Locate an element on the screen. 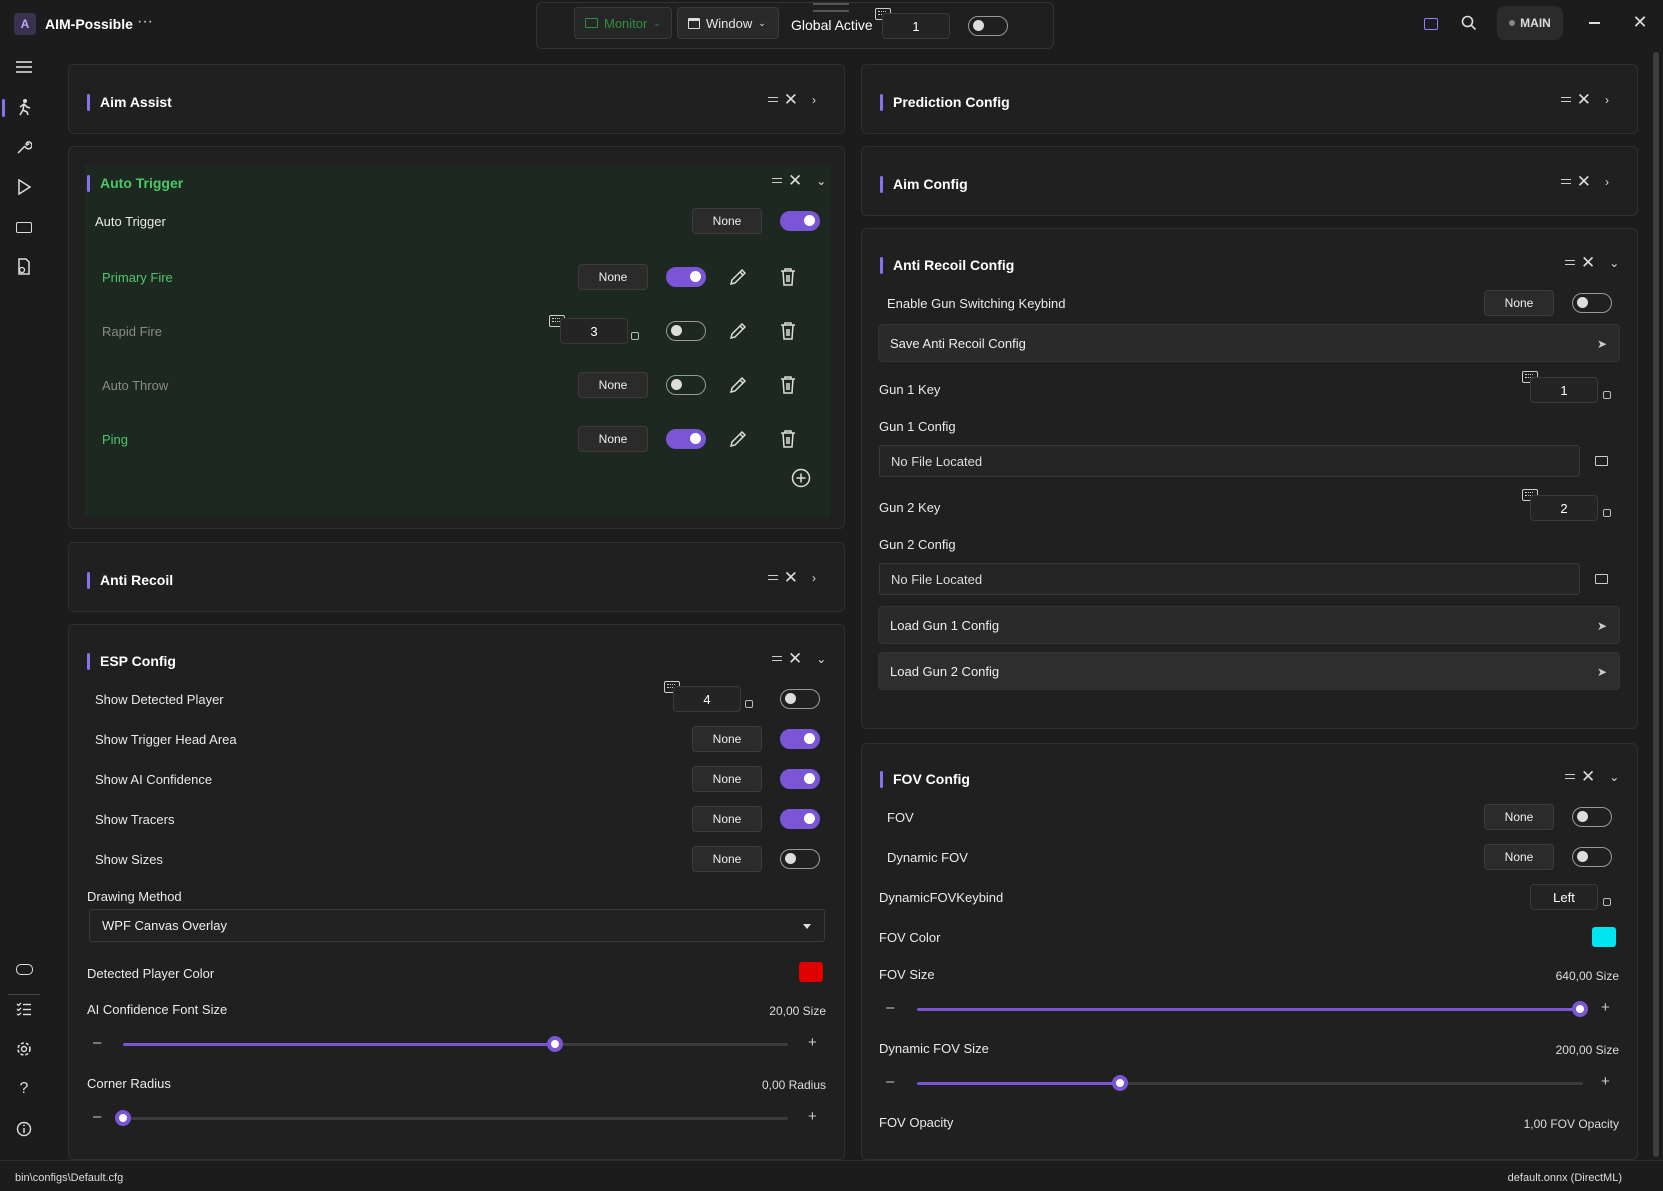  dynamic-fov-keybind-button: None is located at coordinates (1519, 857).